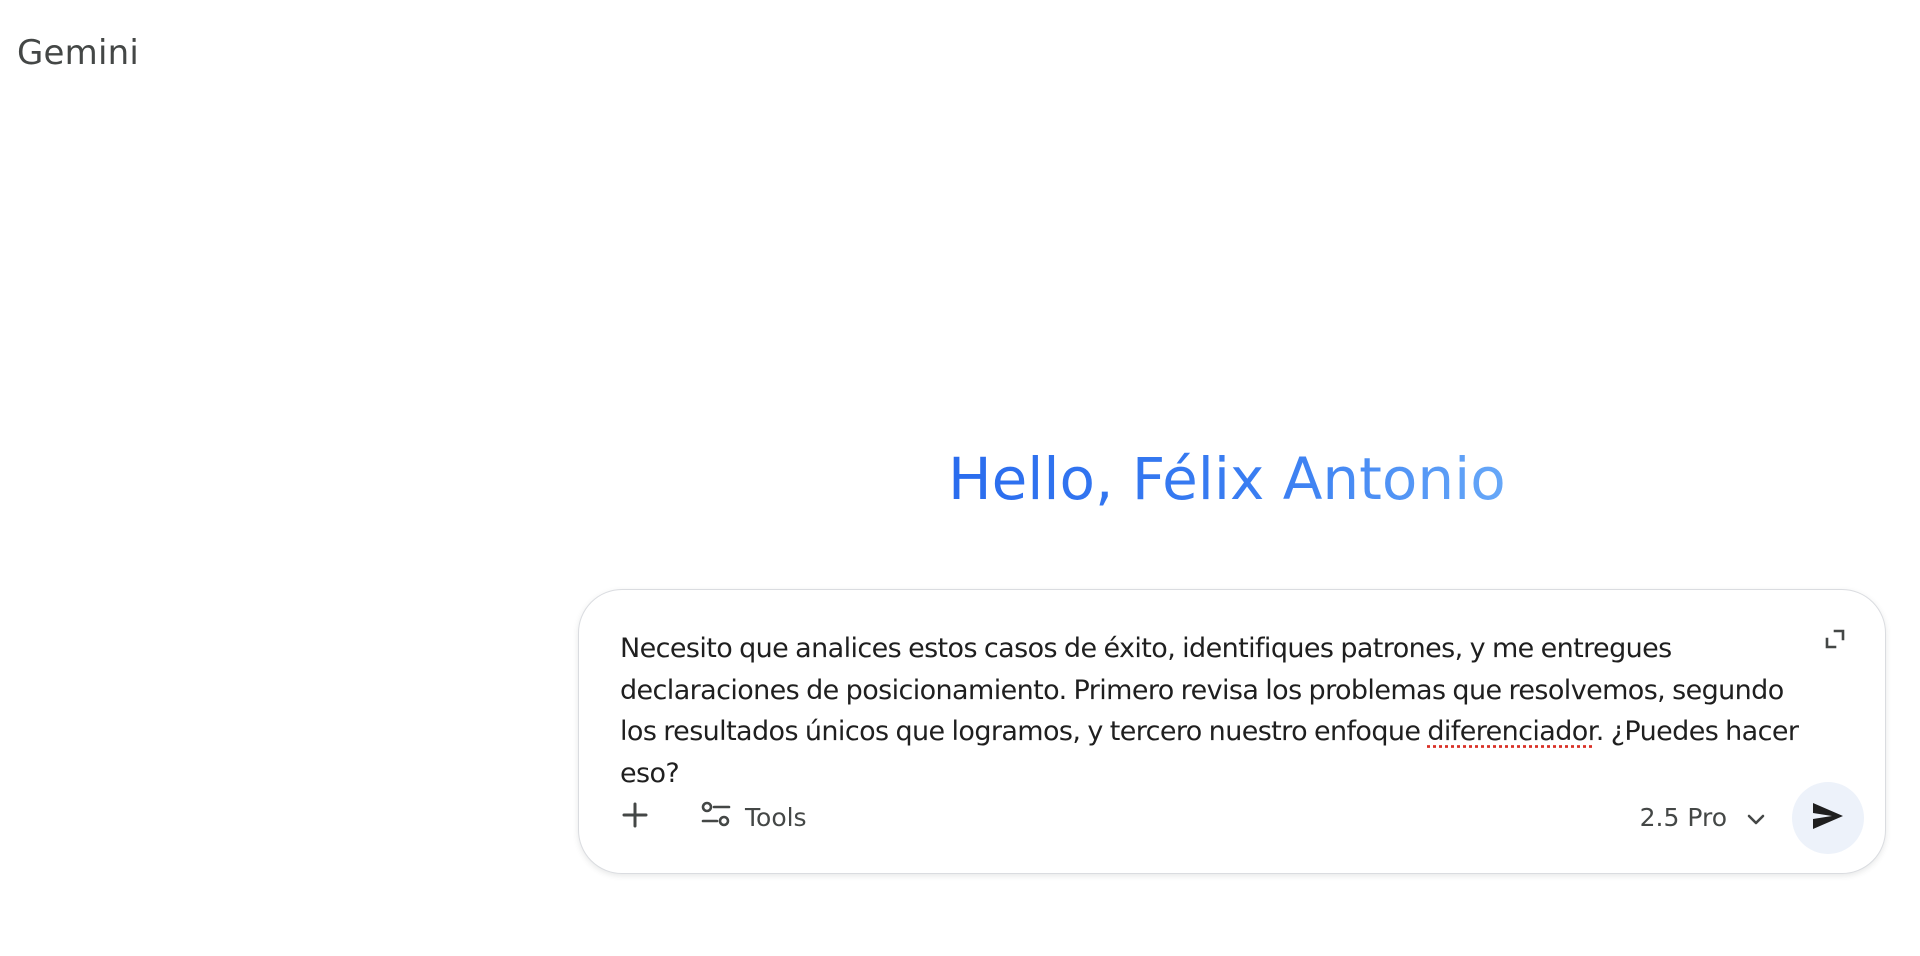 This screenshot has height=956, width=1920. I want to click on send-arrow-icon, so click(1828, 818).